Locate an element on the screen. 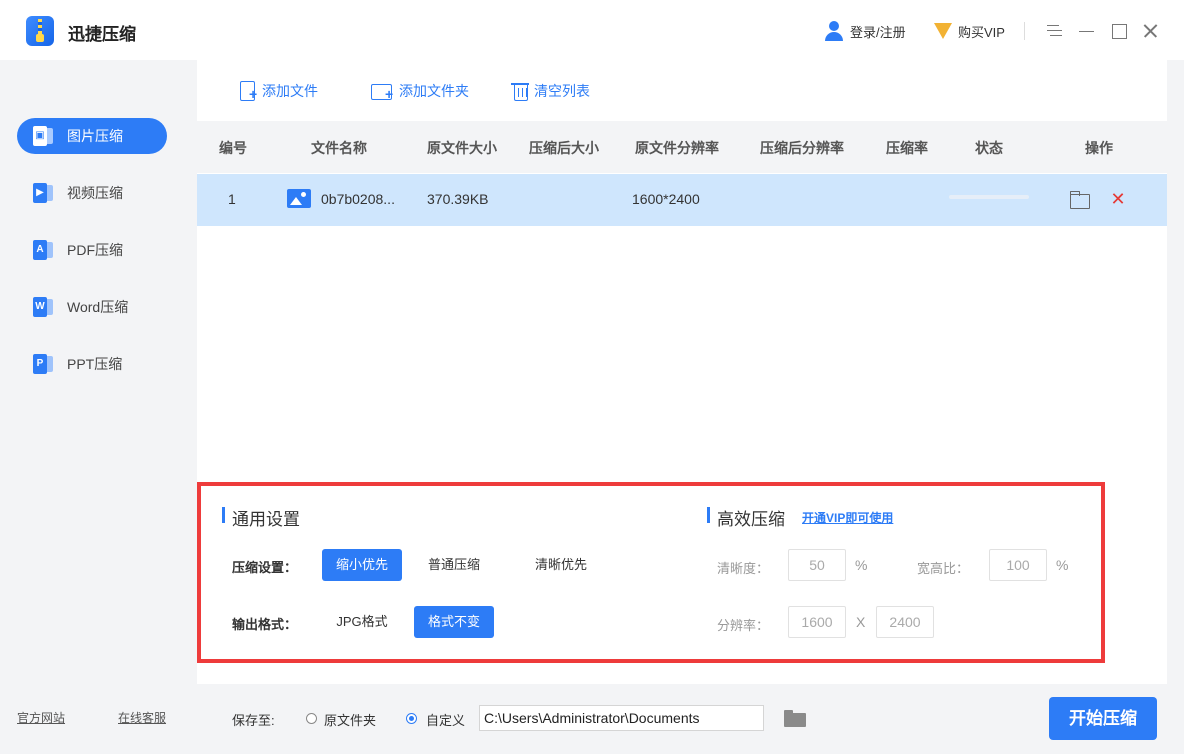 Image resolution: width=1184 pixels, height=754 pixels. add-folder-label: 添加文件夹 is located at coordinates (434, 91).